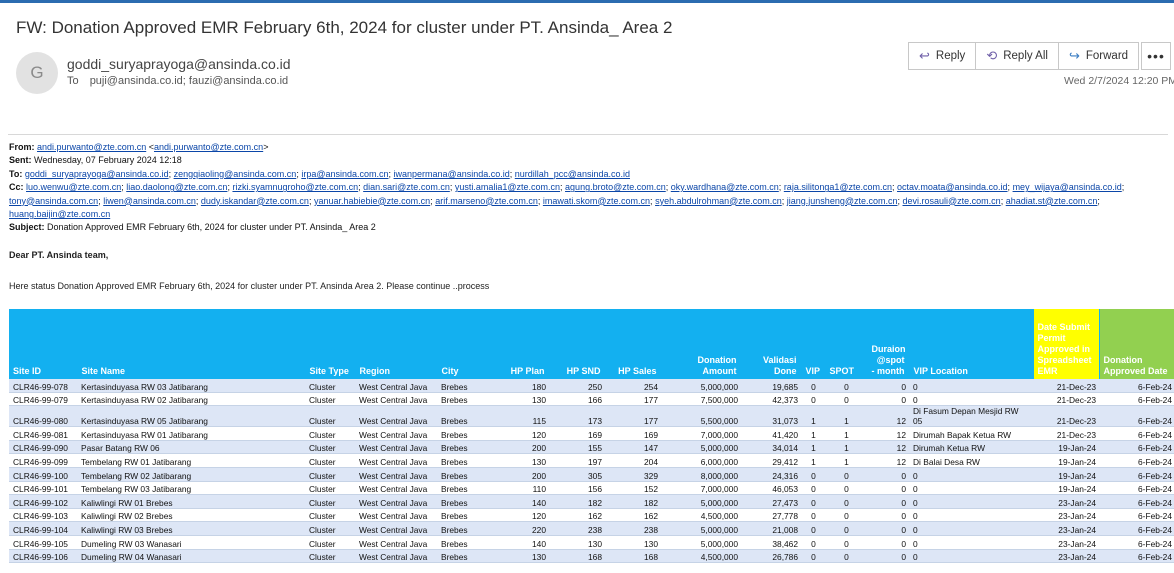 The width and height of the screenshot is (1174, 573). What do you see at coordinates (73, 187) in the screenshot?
I see `cc-address-link: luo.wenwu@zte.com.cn` at bounding box center [73, 187].